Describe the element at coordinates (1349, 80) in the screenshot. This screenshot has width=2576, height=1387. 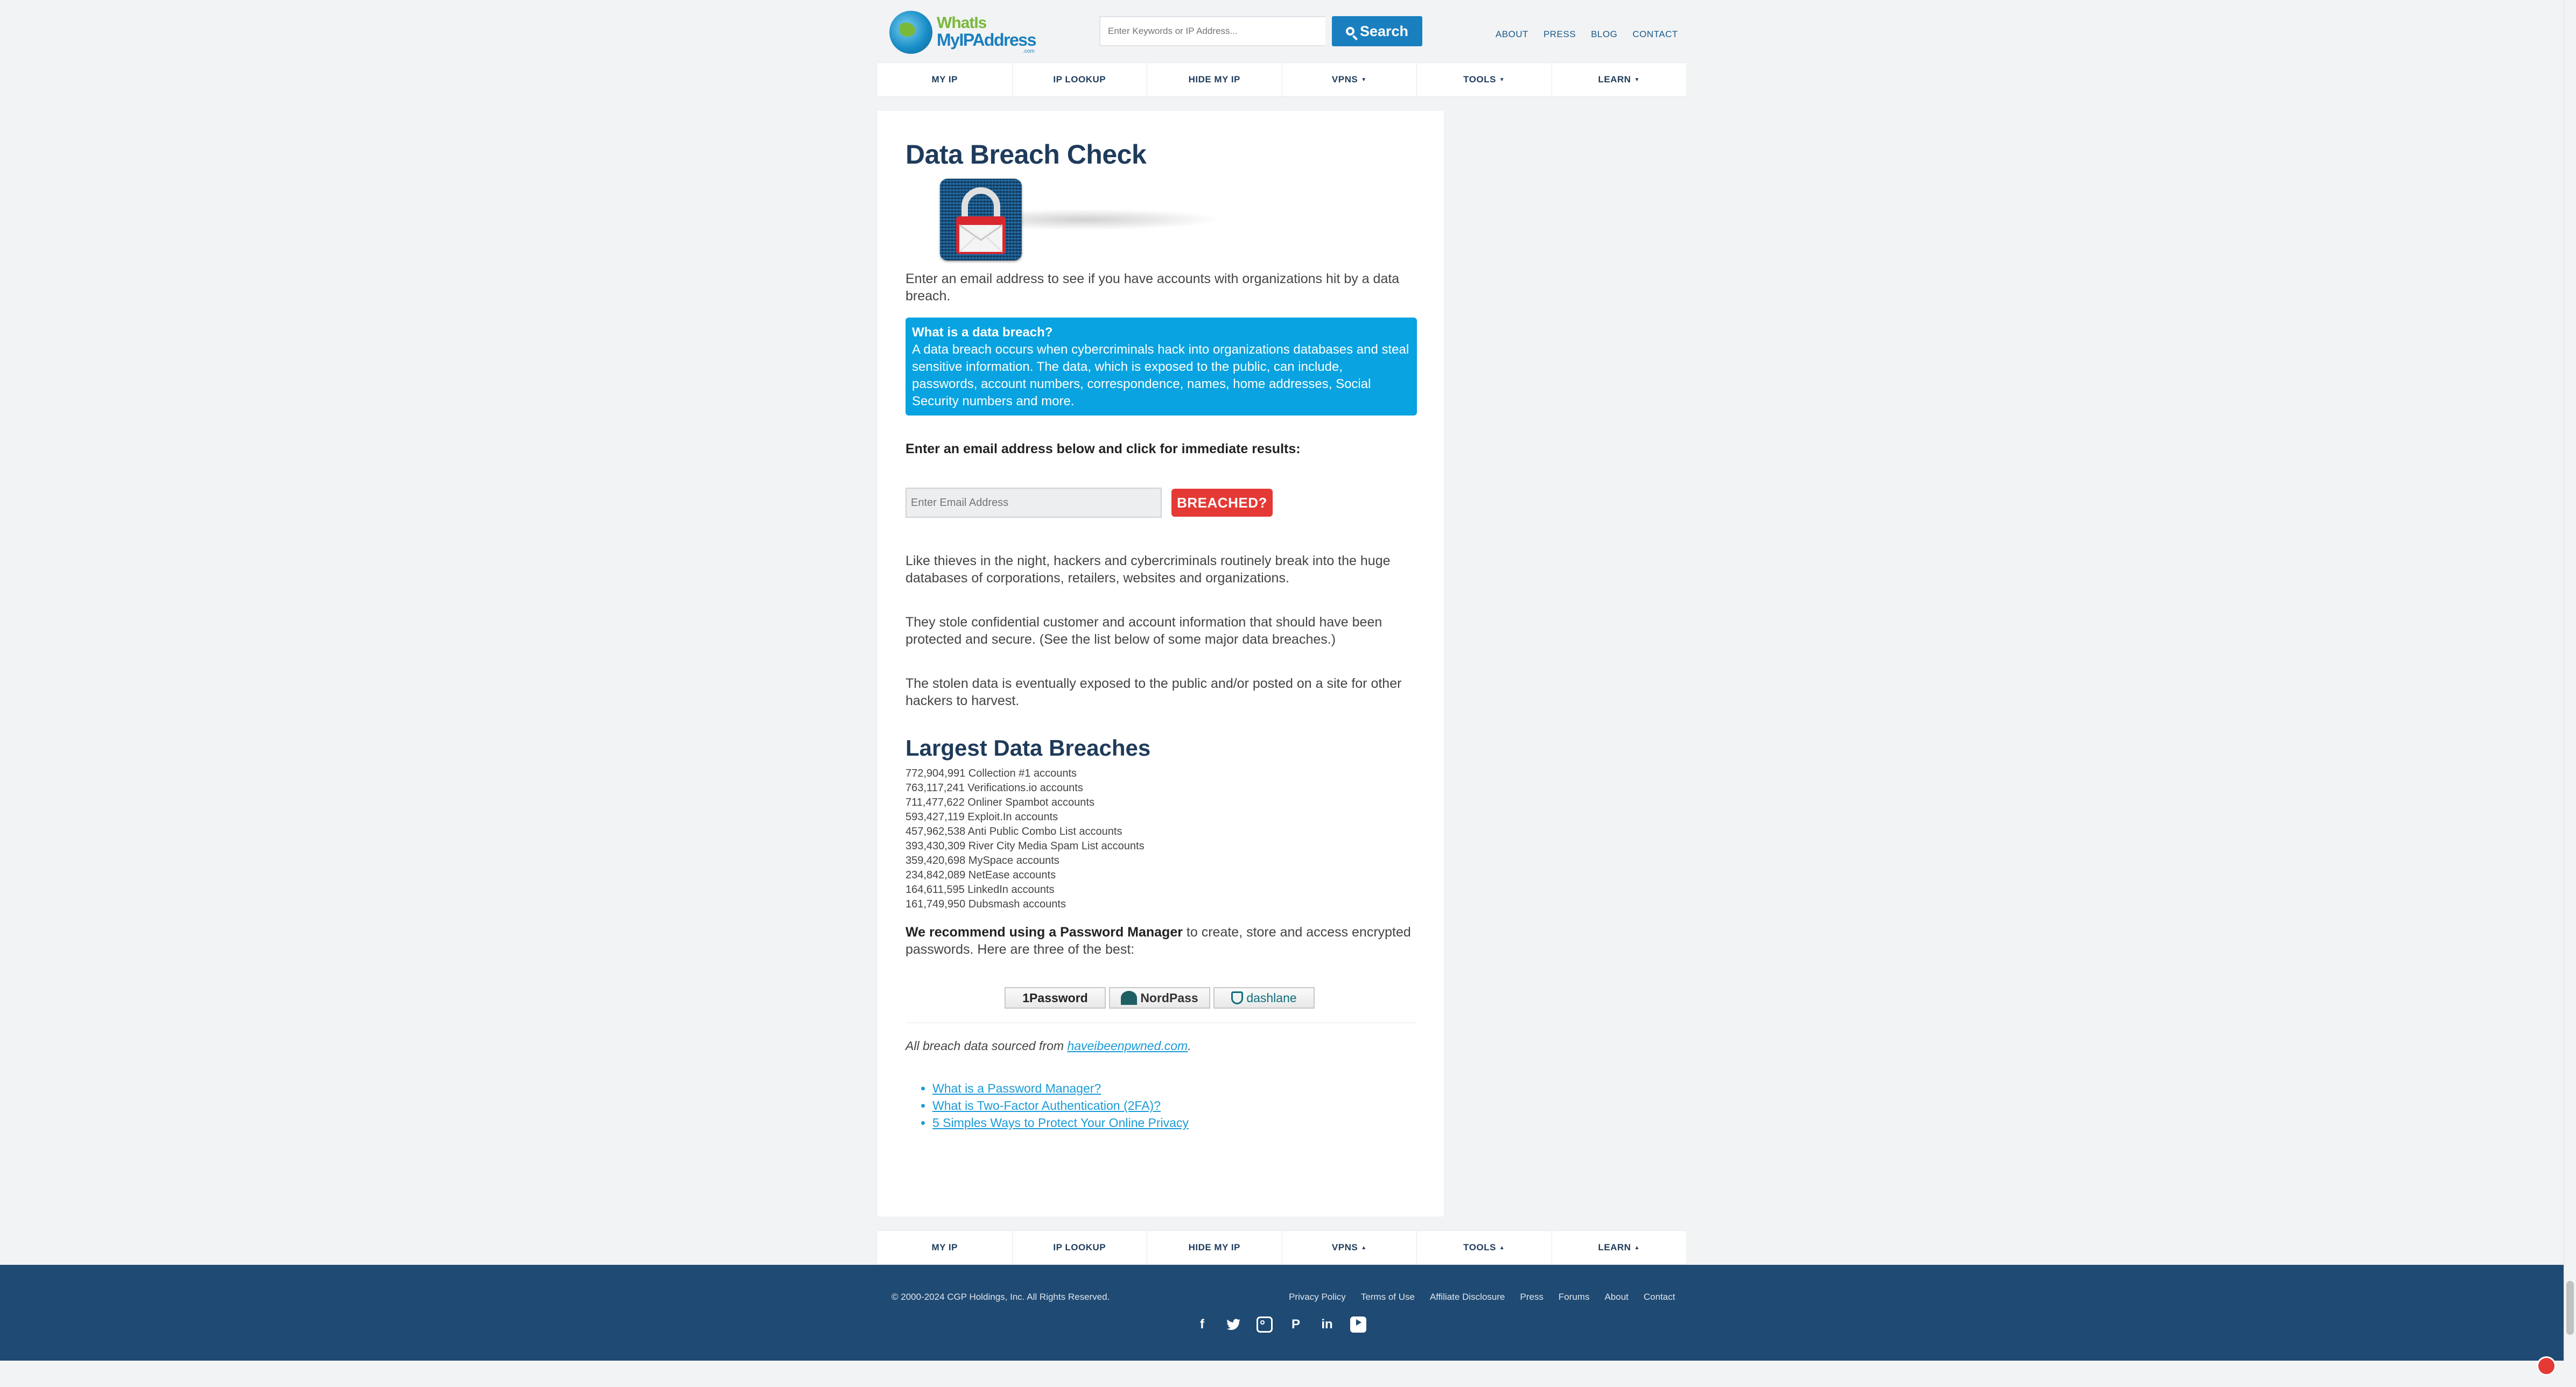
I see `nav-item-vpns: VPNS ▼` at that location.